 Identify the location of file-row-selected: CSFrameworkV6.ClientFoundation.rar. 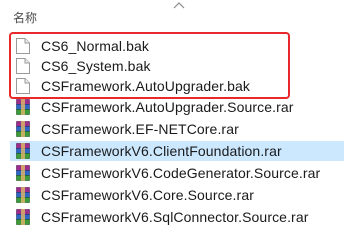
(177, 151).